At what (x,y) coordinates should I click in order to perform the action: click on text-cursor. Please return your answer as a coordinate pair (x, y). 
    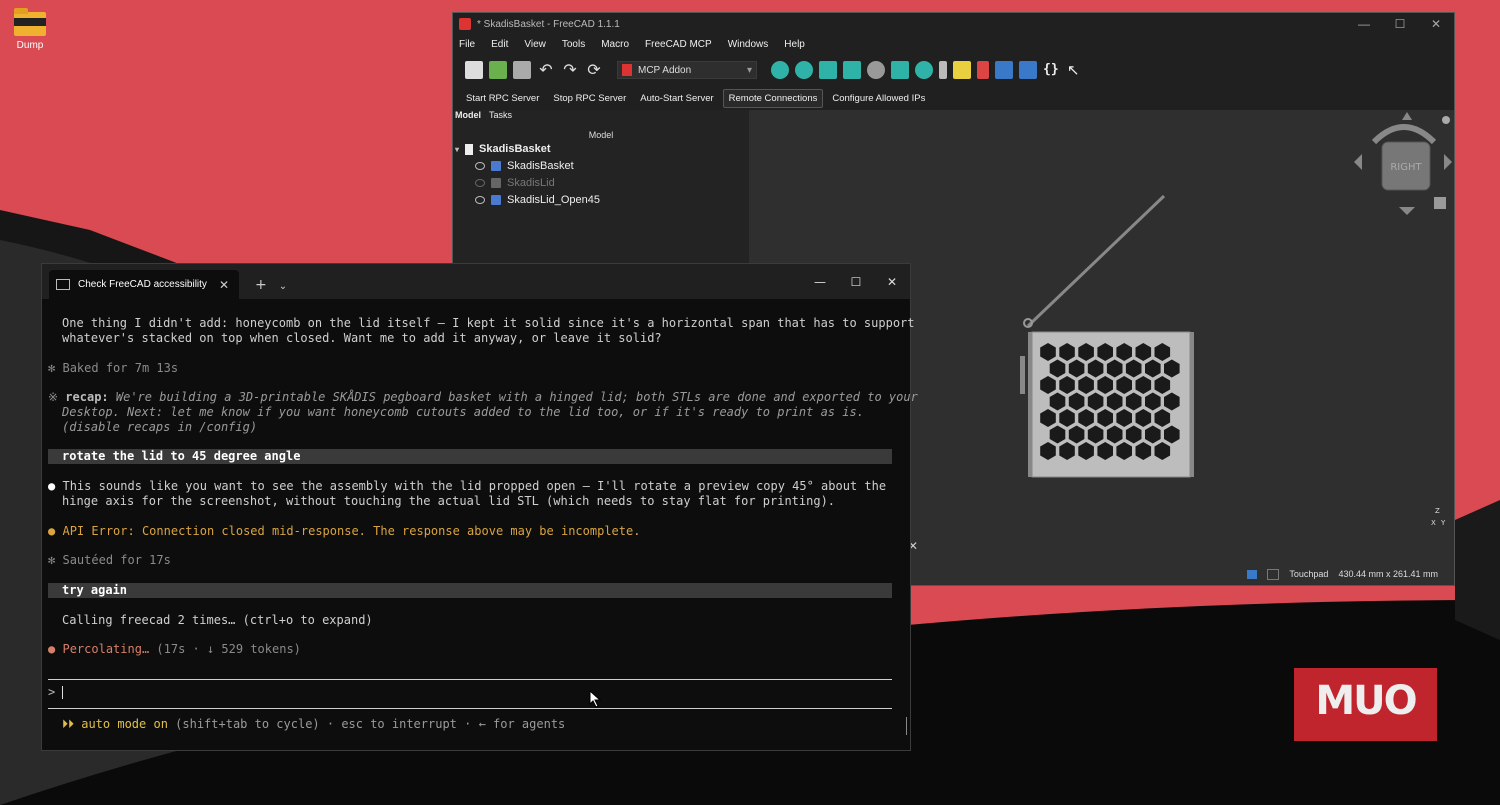
    Looking at the image, I should click on (63, 692).